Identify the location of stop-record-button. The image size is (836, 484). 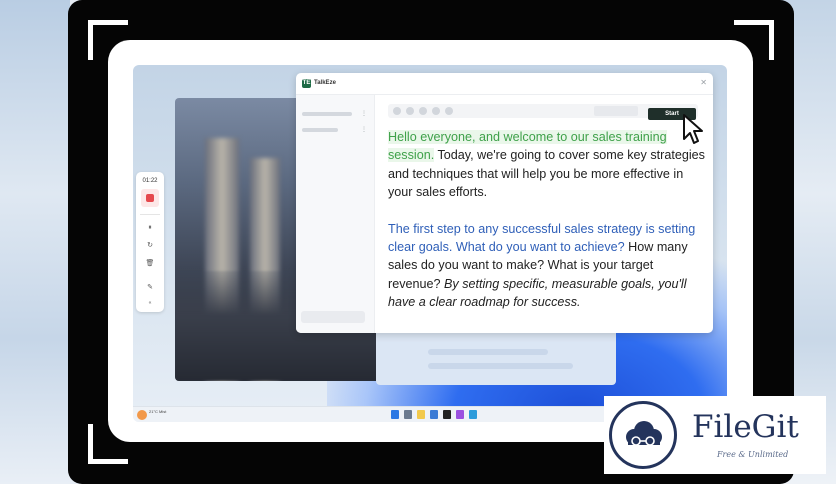
(150, 198).